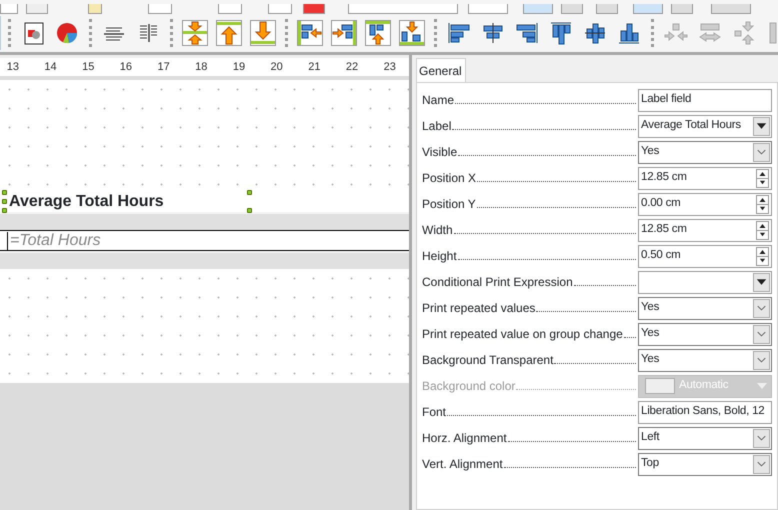 This screenshot has height=510, width=778. Describe the element at coordinates (389, 67) in the screenshot. I see `ruler-number: 23` at that location.